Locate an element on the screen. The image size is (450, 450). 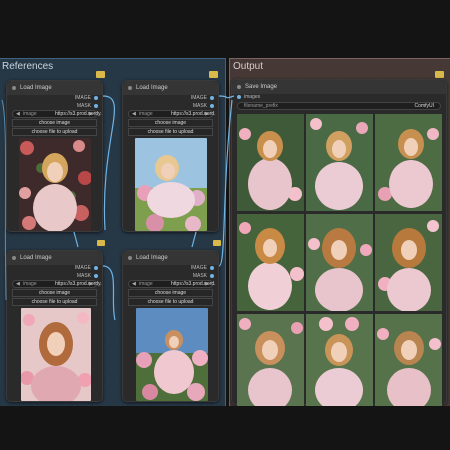
bottom-bar is located at coordinates (225, 428).